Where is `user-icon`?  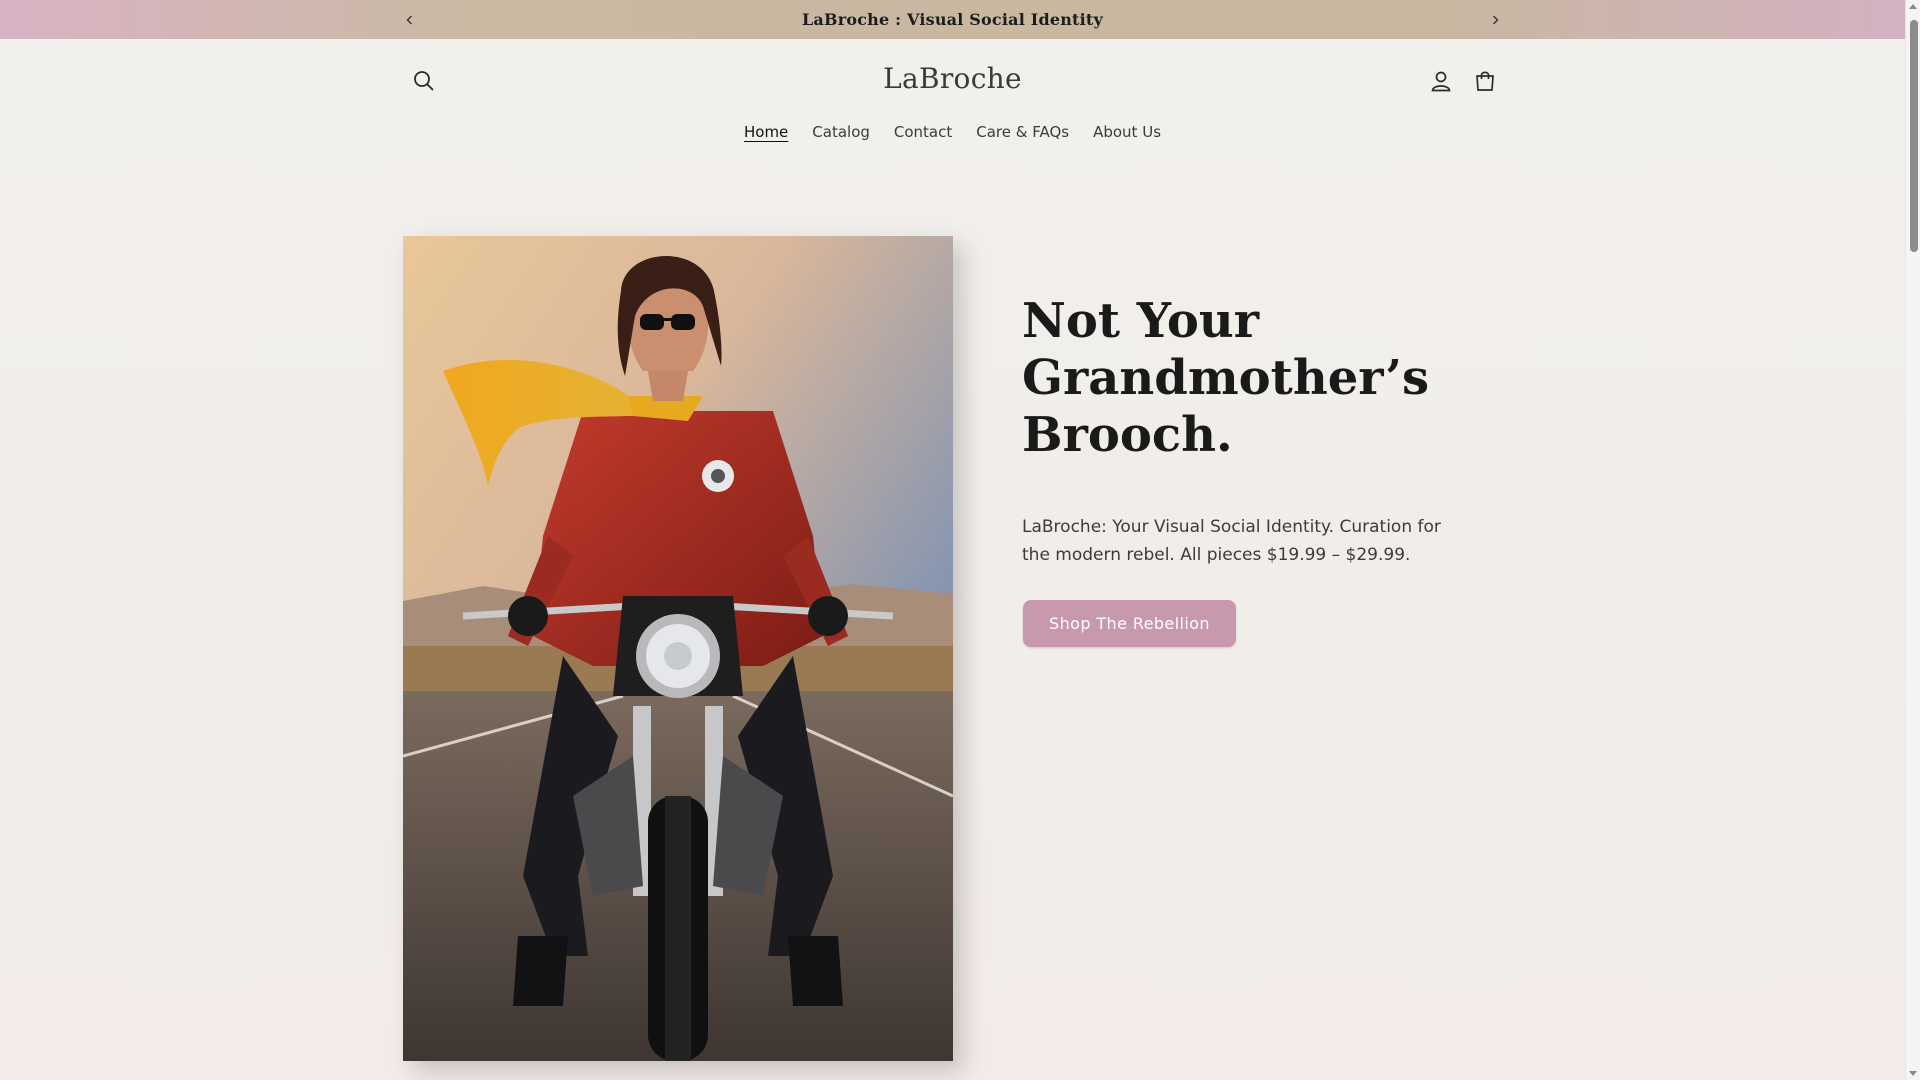
user-icon is located at coordinates (1441, 81).